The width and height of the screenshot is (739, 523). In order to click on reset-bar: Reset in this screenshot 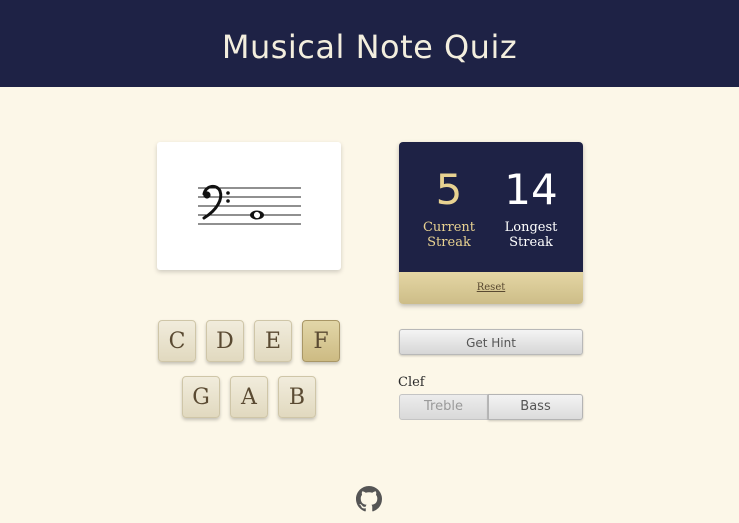, I will do `click(491, 288)`.